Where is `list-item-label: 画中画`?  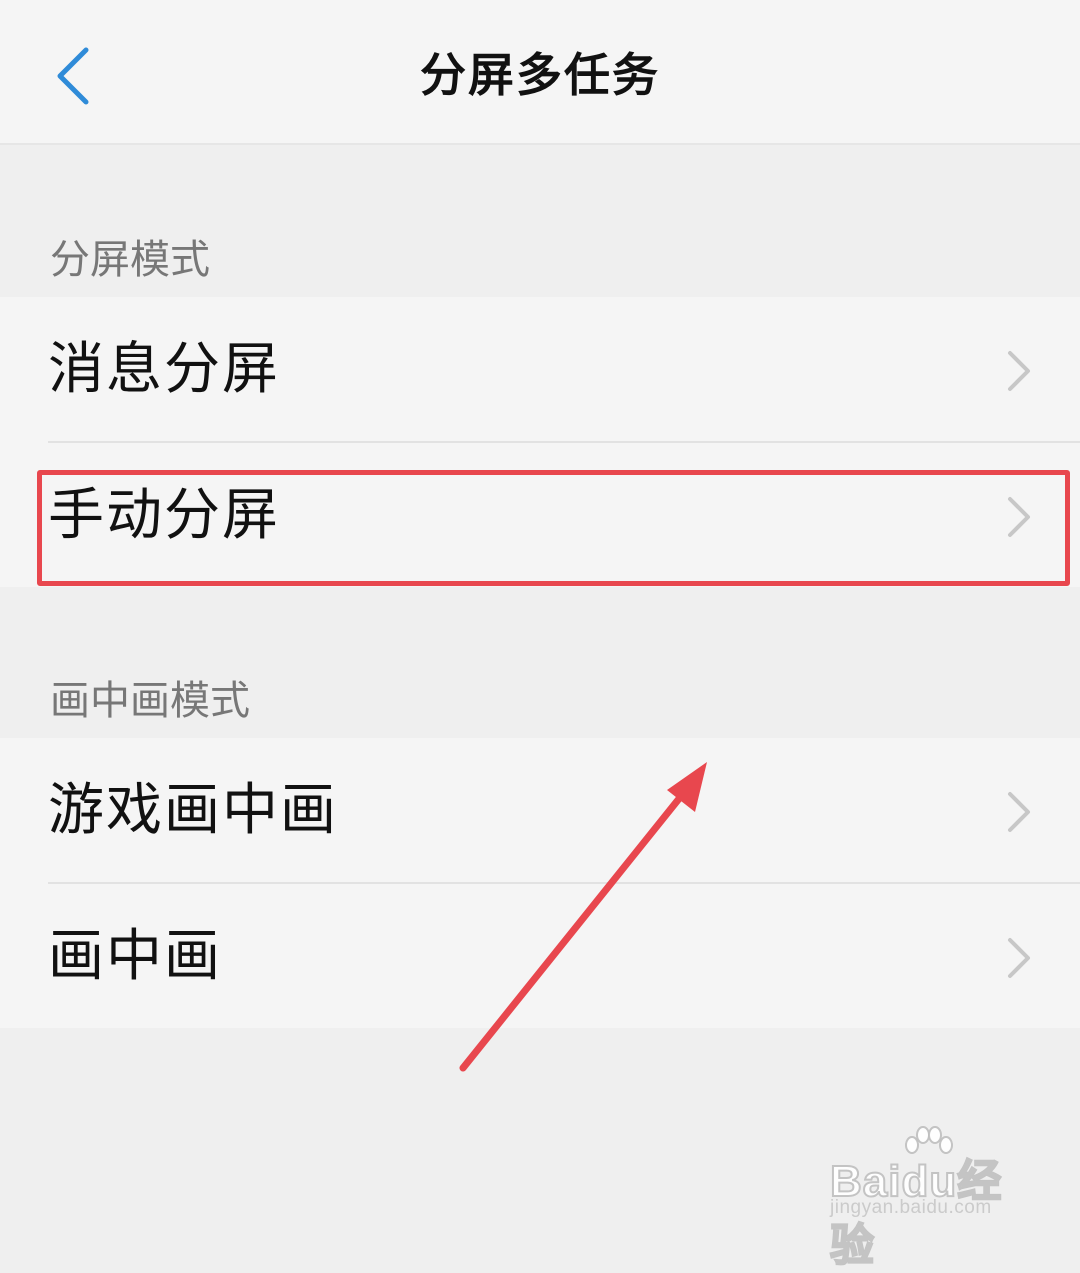
list-item-label: 画中画 is located at coordinates (135, 956).